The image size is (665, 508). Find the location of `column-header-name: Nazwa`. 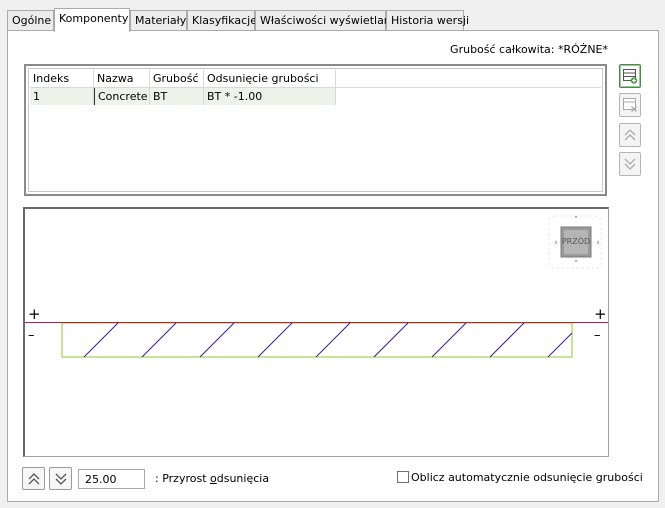

column-header-name: Nazwa is located at coordinates (122, 79).